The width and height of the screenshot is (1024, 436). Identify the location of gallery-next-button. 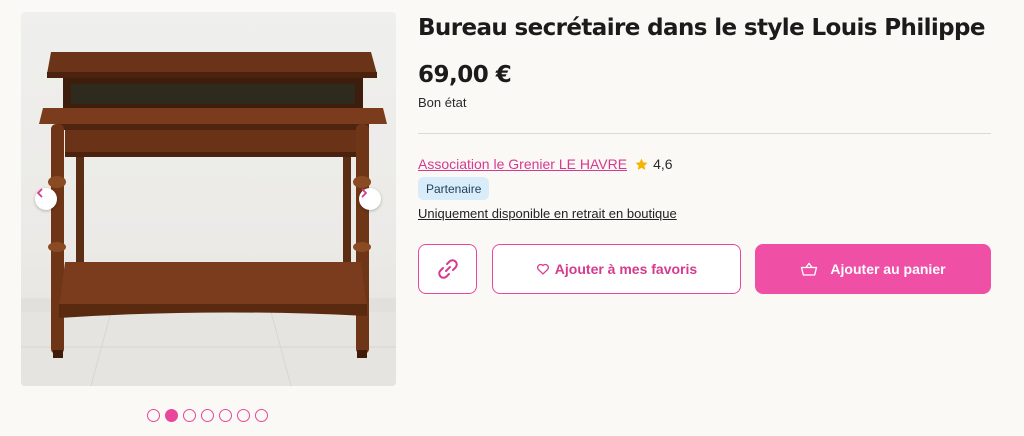
(370, 199).